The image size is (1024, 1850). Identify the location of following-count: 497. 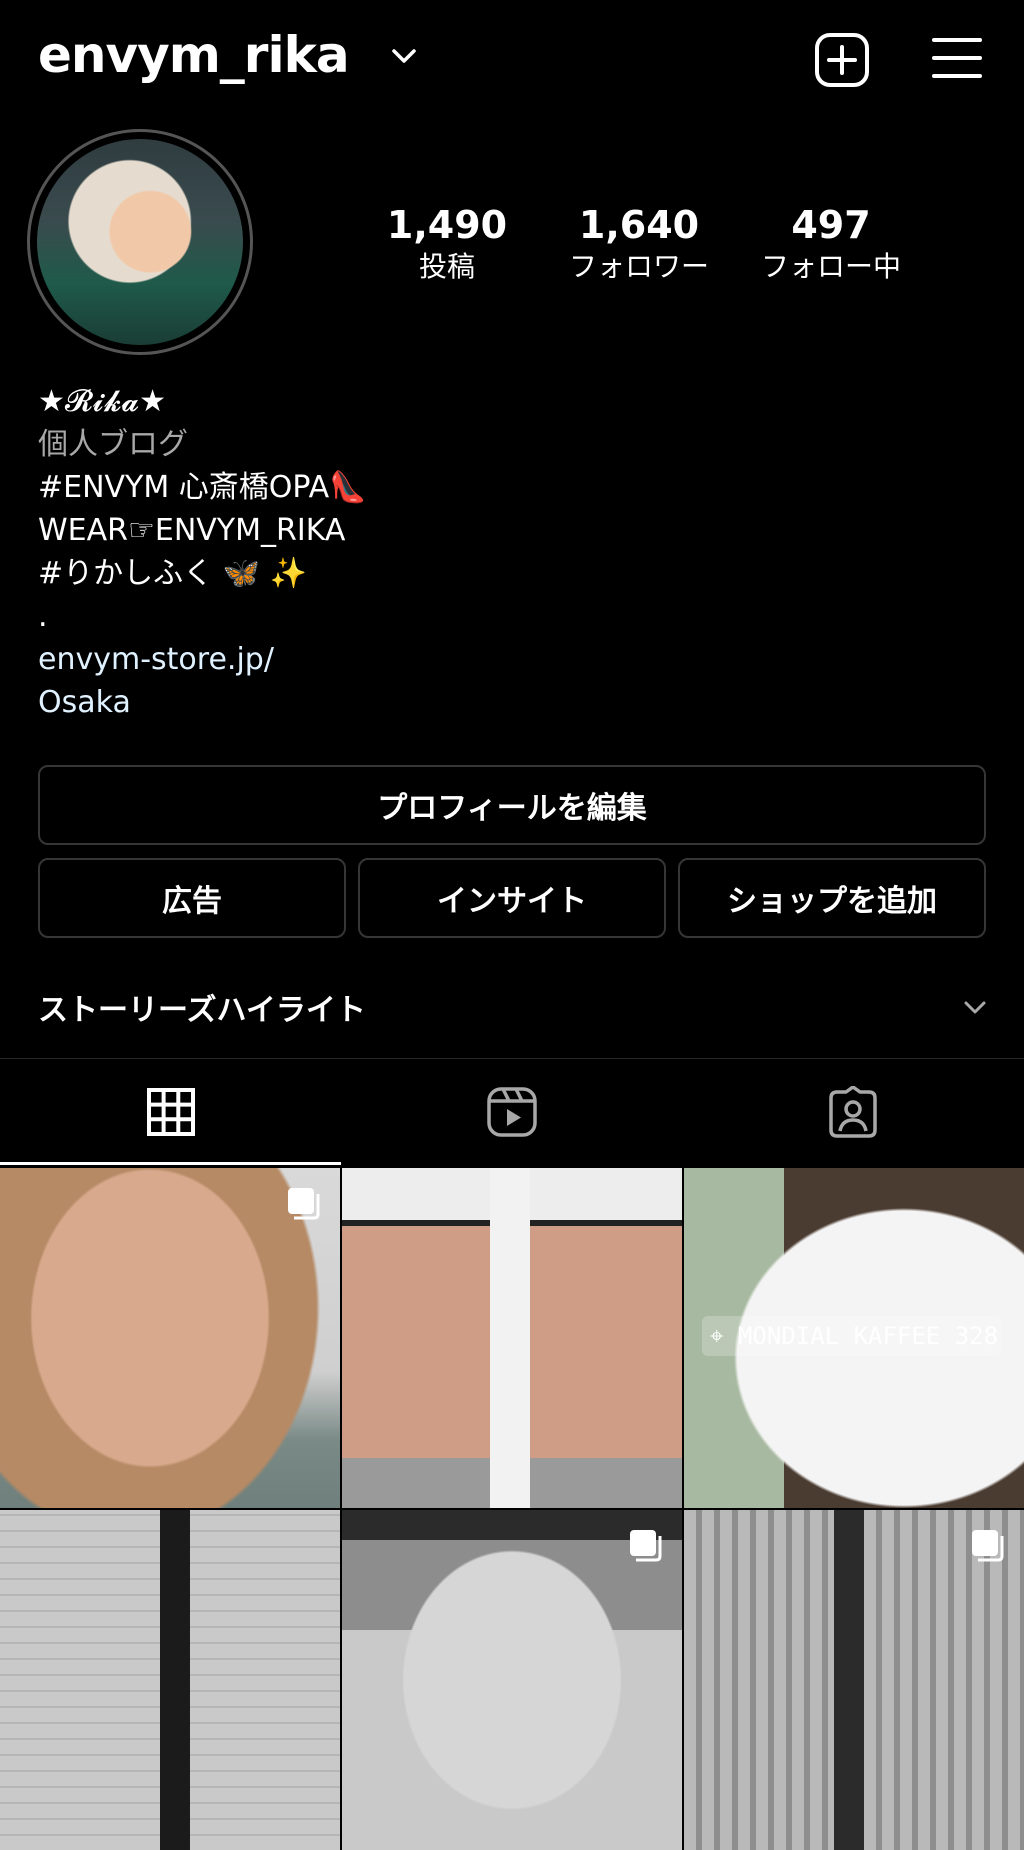
(831, 225).